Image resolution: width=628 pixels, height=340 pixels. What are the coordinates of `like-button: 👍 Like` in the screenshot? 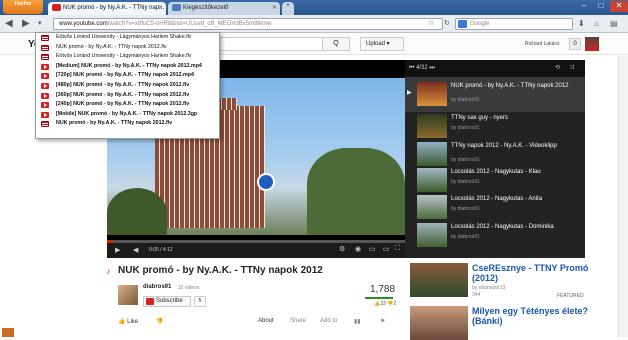 It's located at (128, 321).